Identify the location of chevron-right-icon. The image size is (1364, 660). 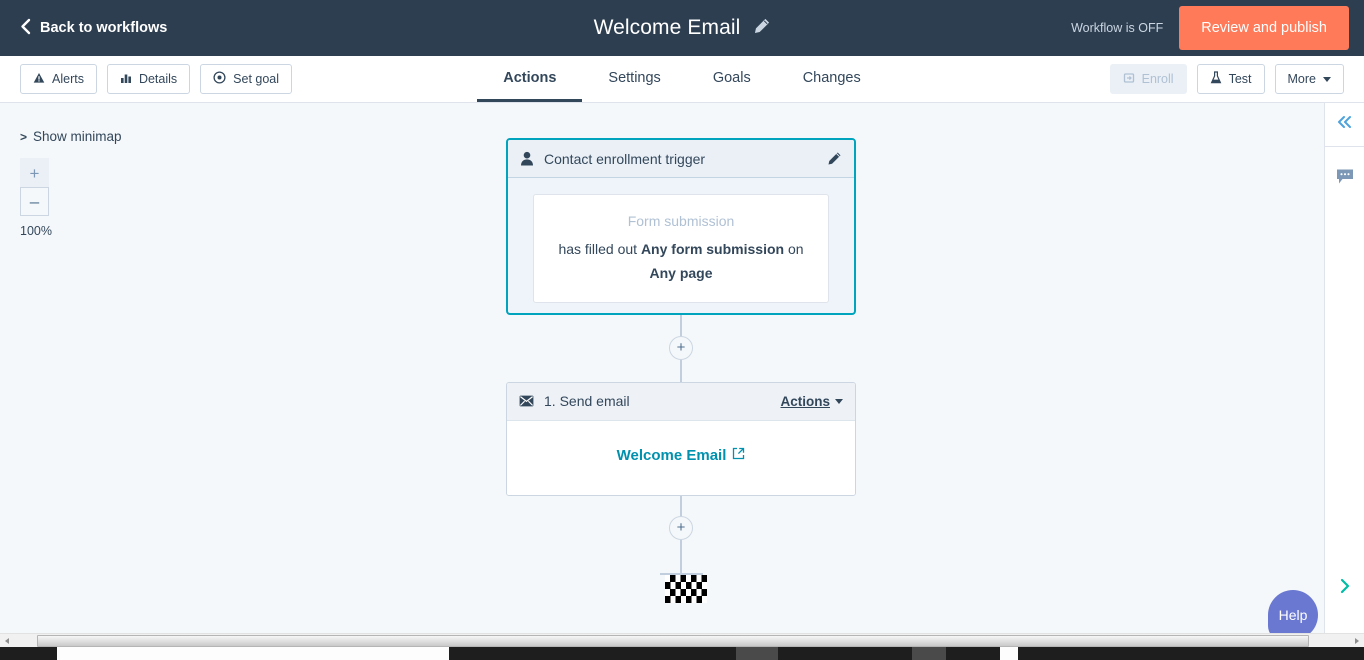
(1345, 588).